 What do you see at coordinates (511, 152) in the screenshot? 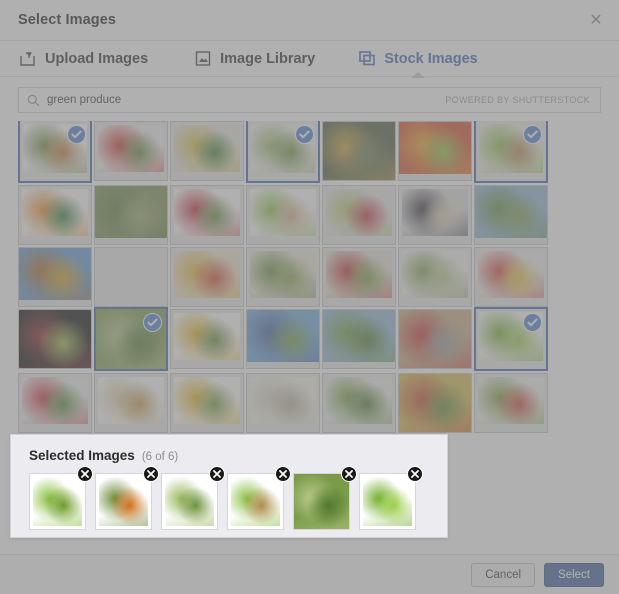
I see `stock-image-tile-green-apples-crate` at bounding box center [511, 152].